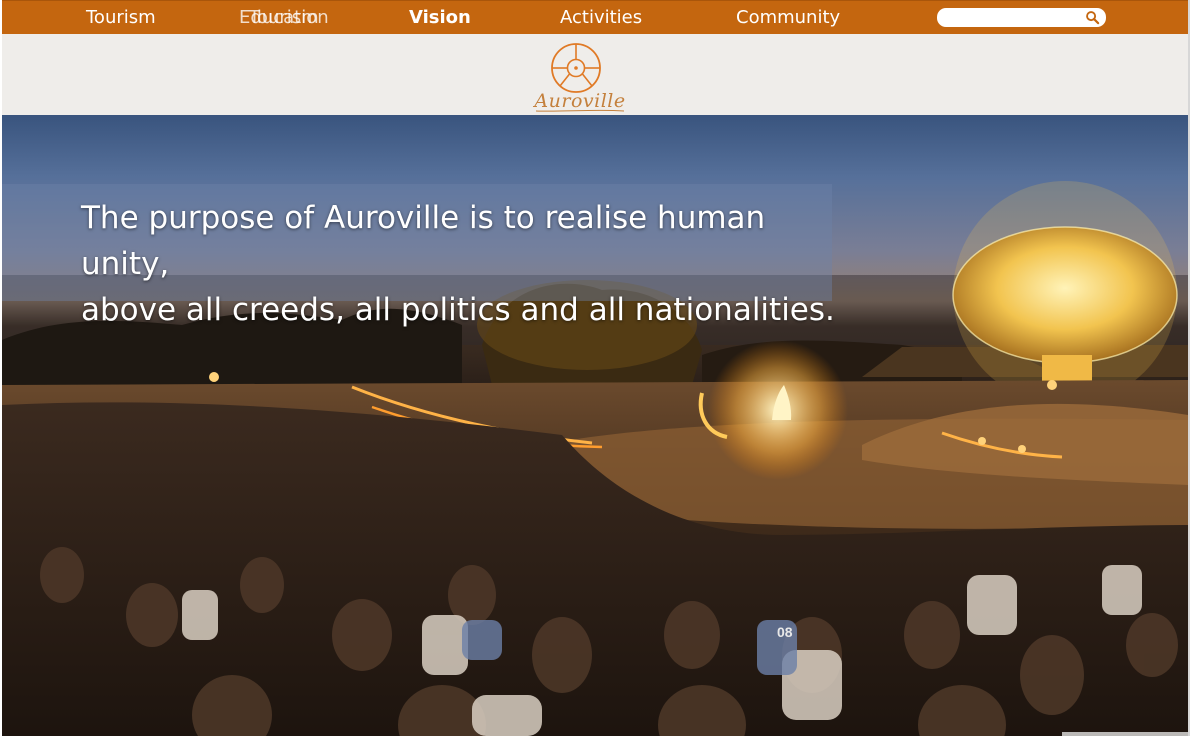  I want to click on nav-tourism-overlap: Tourism, so click(284, 18).